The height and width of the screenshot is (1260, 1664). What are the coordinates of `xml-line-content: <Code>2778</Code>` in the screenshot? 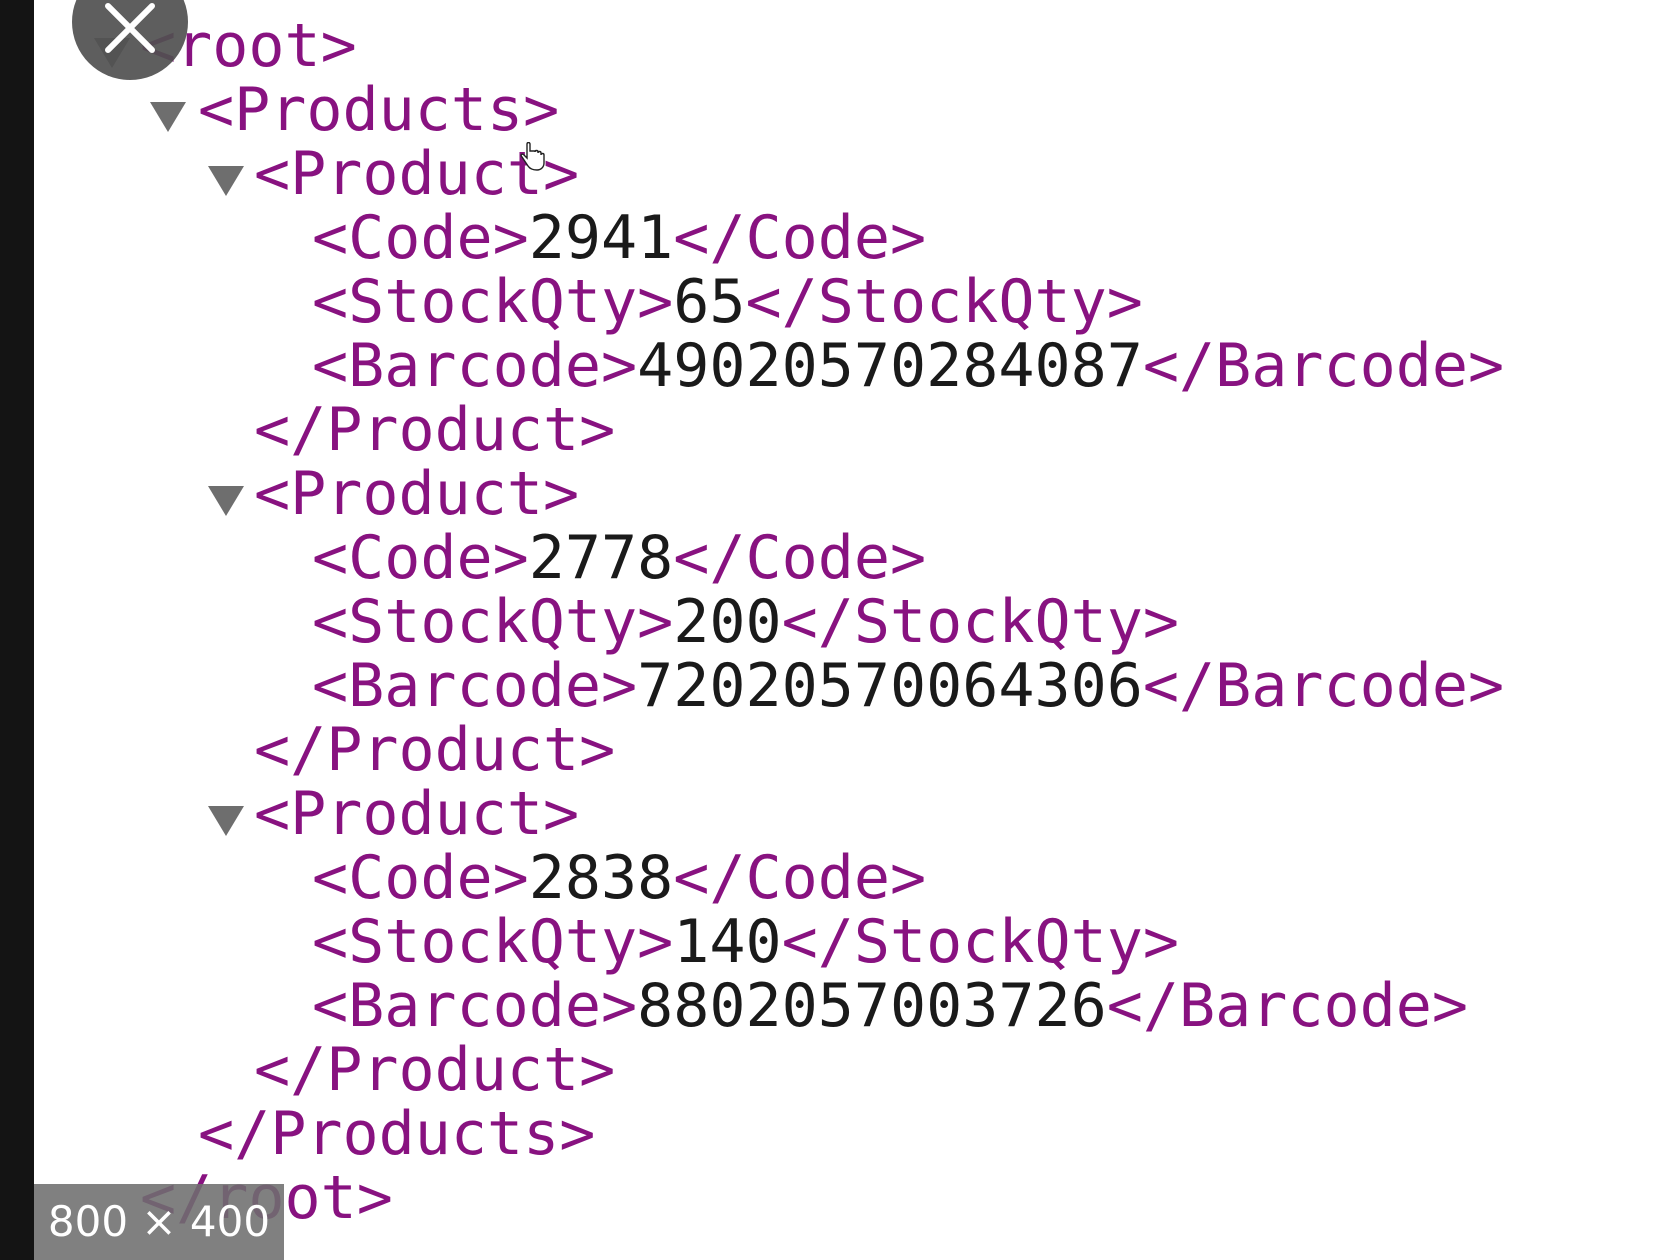 It's located at (619, 558).